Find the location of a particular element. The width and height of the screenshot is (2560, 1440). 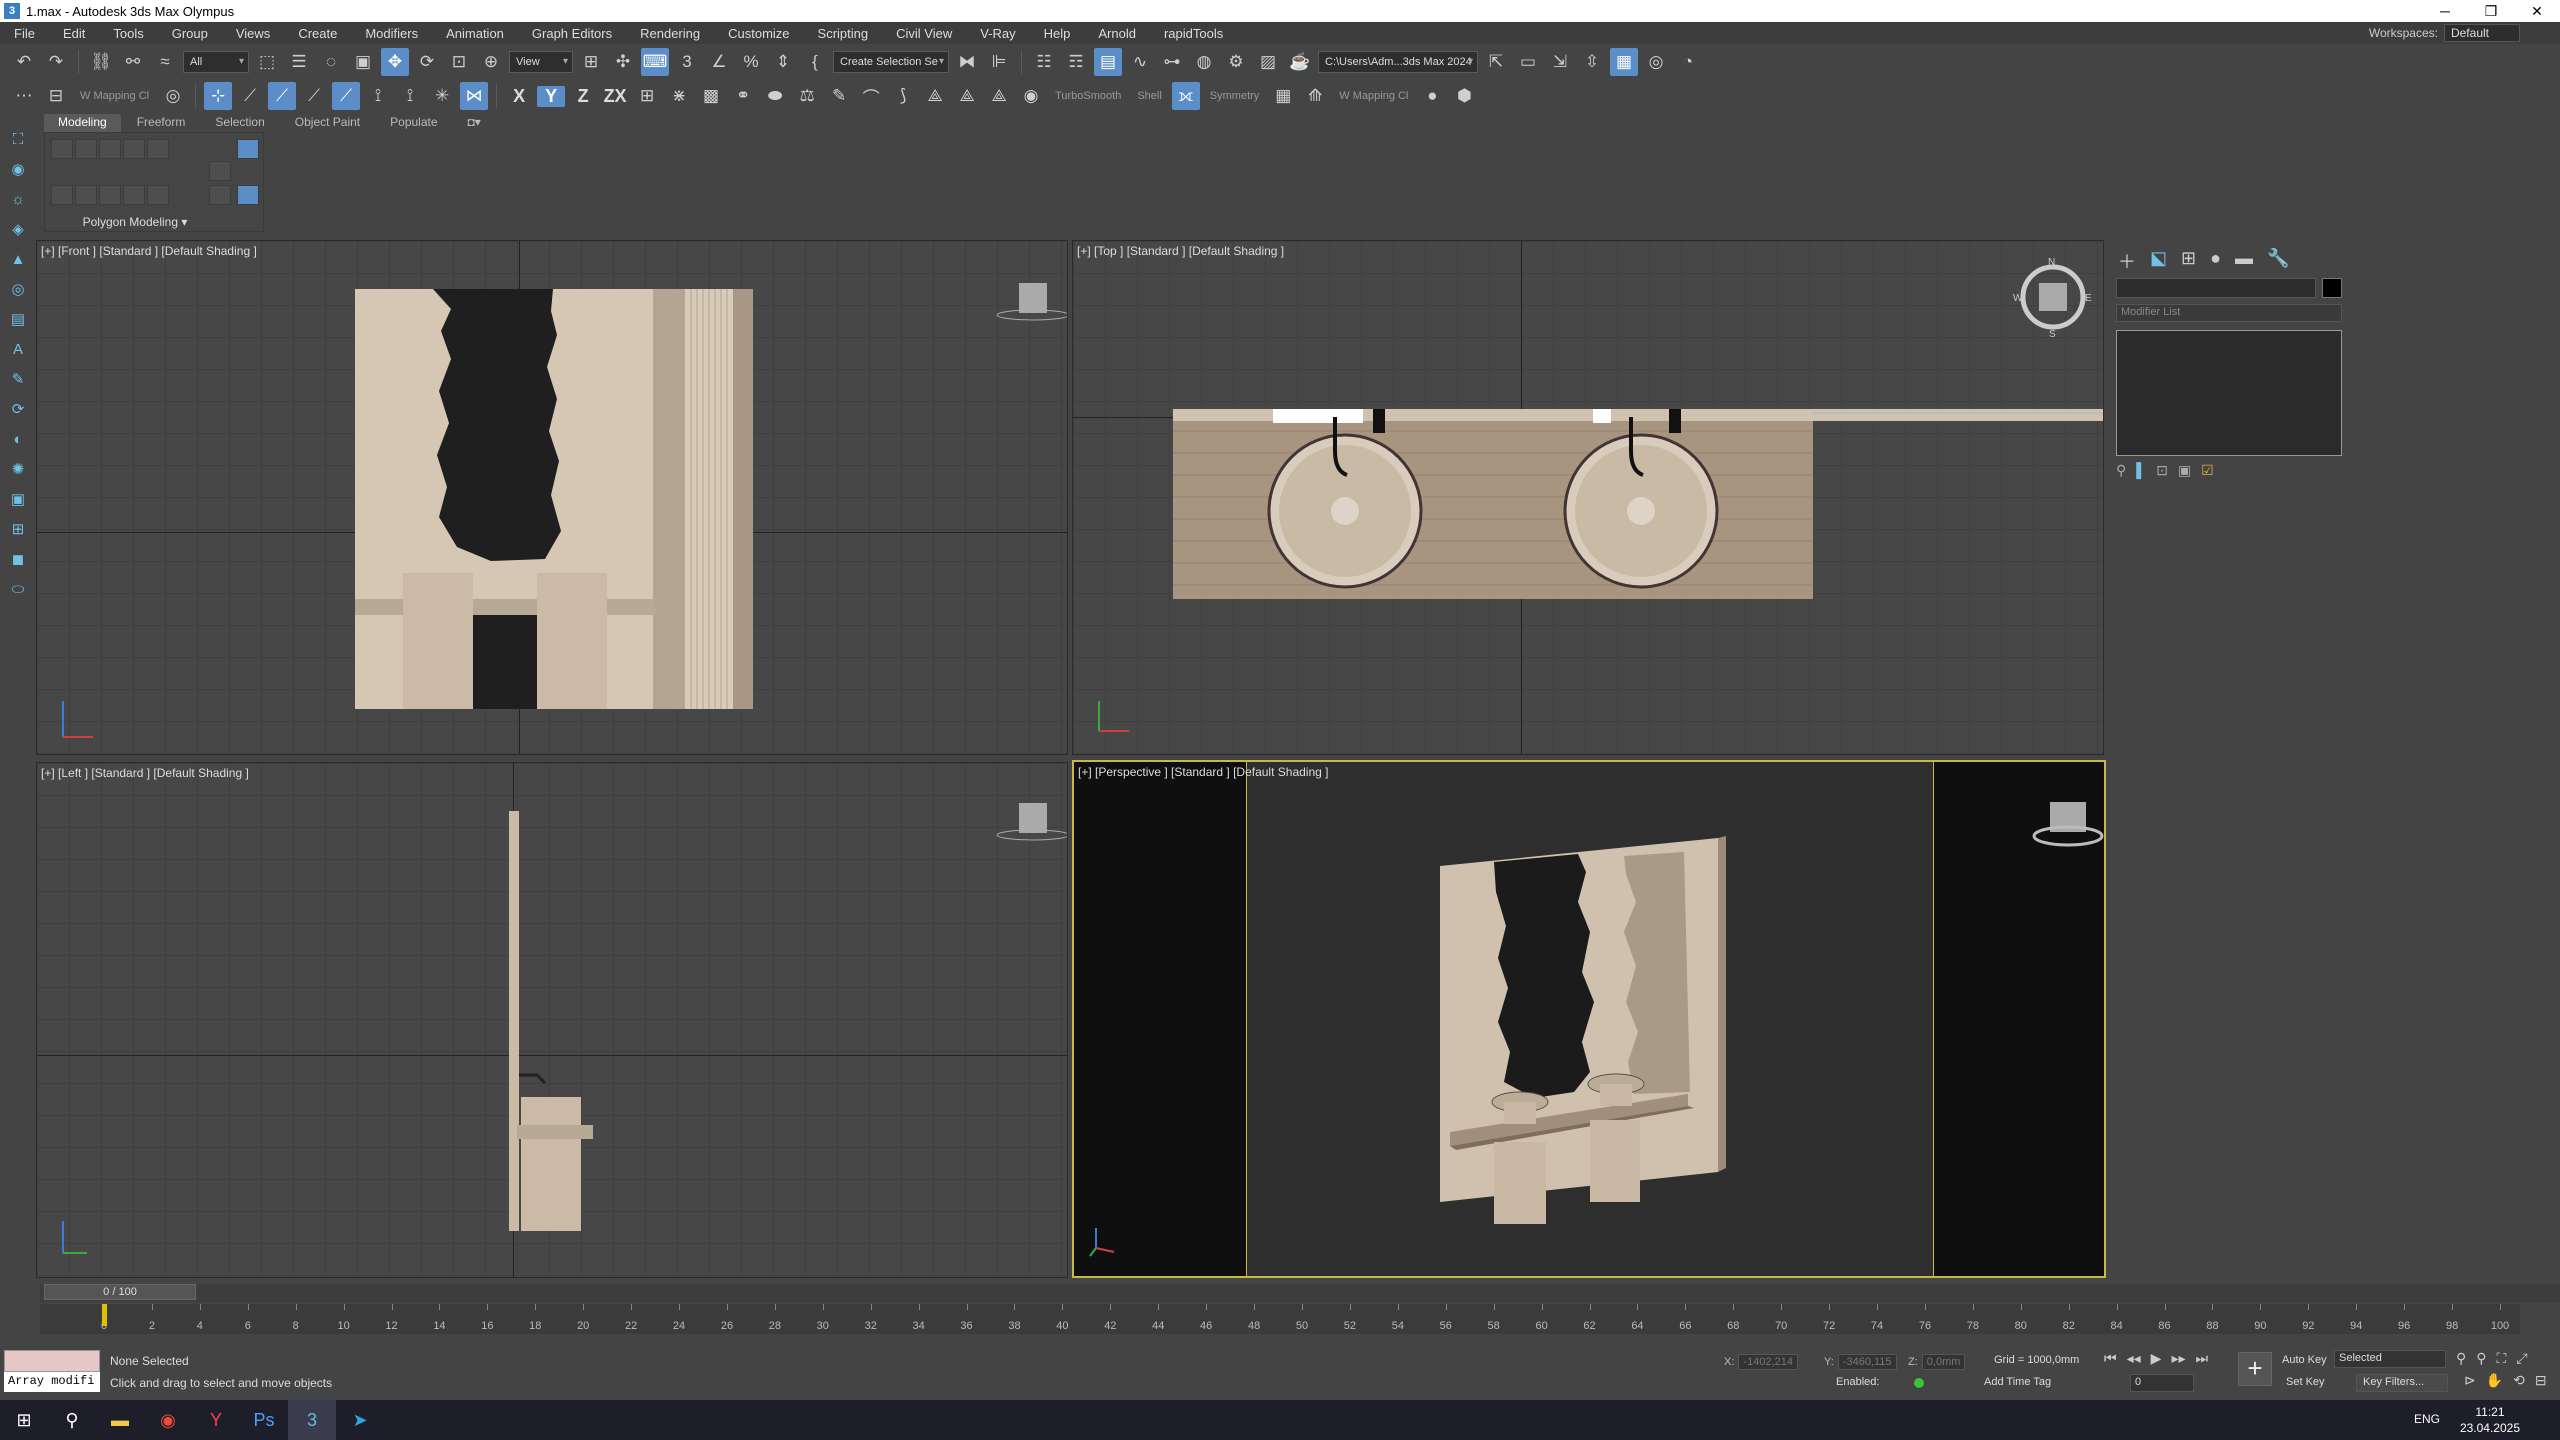

ribbon-options-icon: ◘▾ is located at coordinates (474, 123).